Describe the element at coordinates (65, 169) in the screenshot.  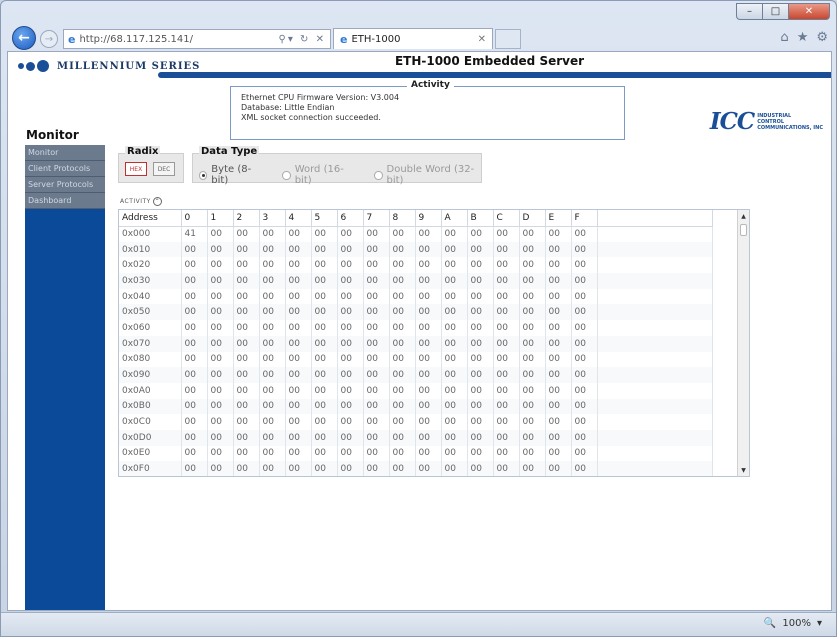
I see `sidebar-item-client-protocols: Client Protocols` at that location.